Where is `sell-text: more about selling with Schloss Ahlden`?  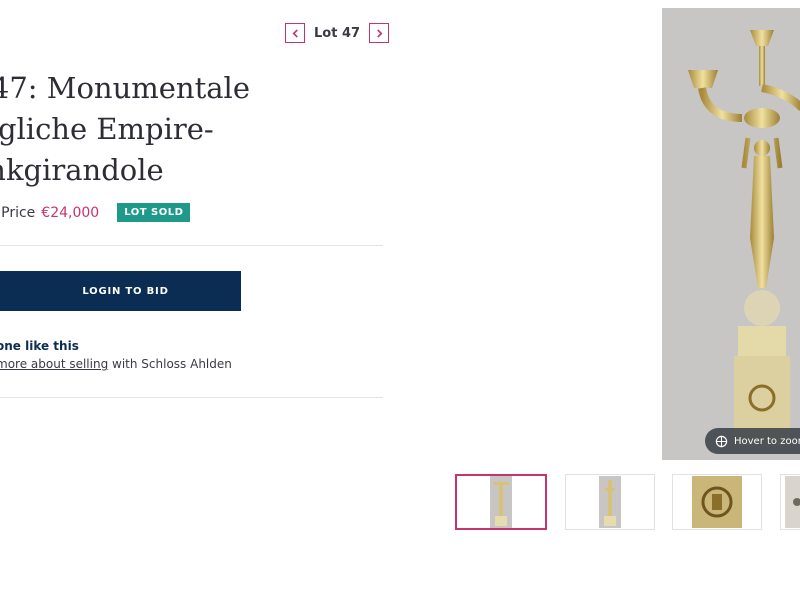
sell-text: more about selling with Schloss Ahlden is located at coordinates (116, 364).